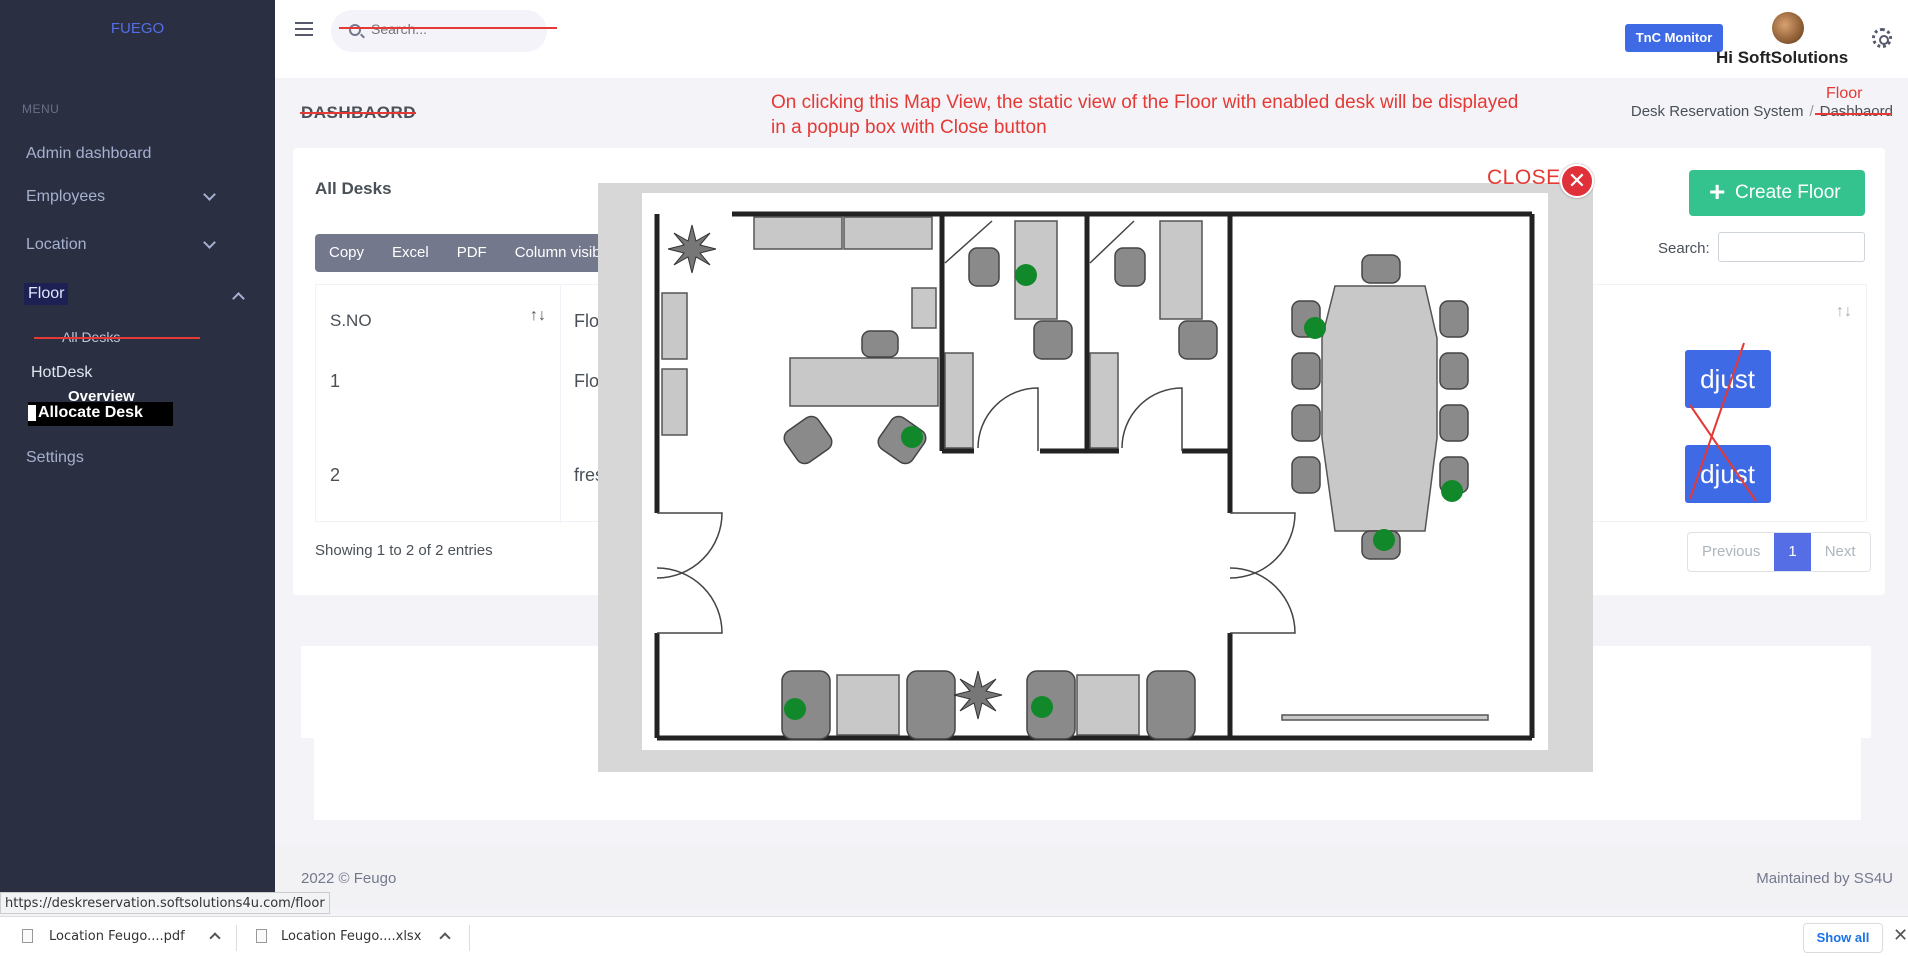 Image resolution: width=1908 pixels, height=956 pixels. What do you see at coordinates (1524, 178) in the screenshot?
I see `close-label: CLOSE` at bounding box center [1524, 178].